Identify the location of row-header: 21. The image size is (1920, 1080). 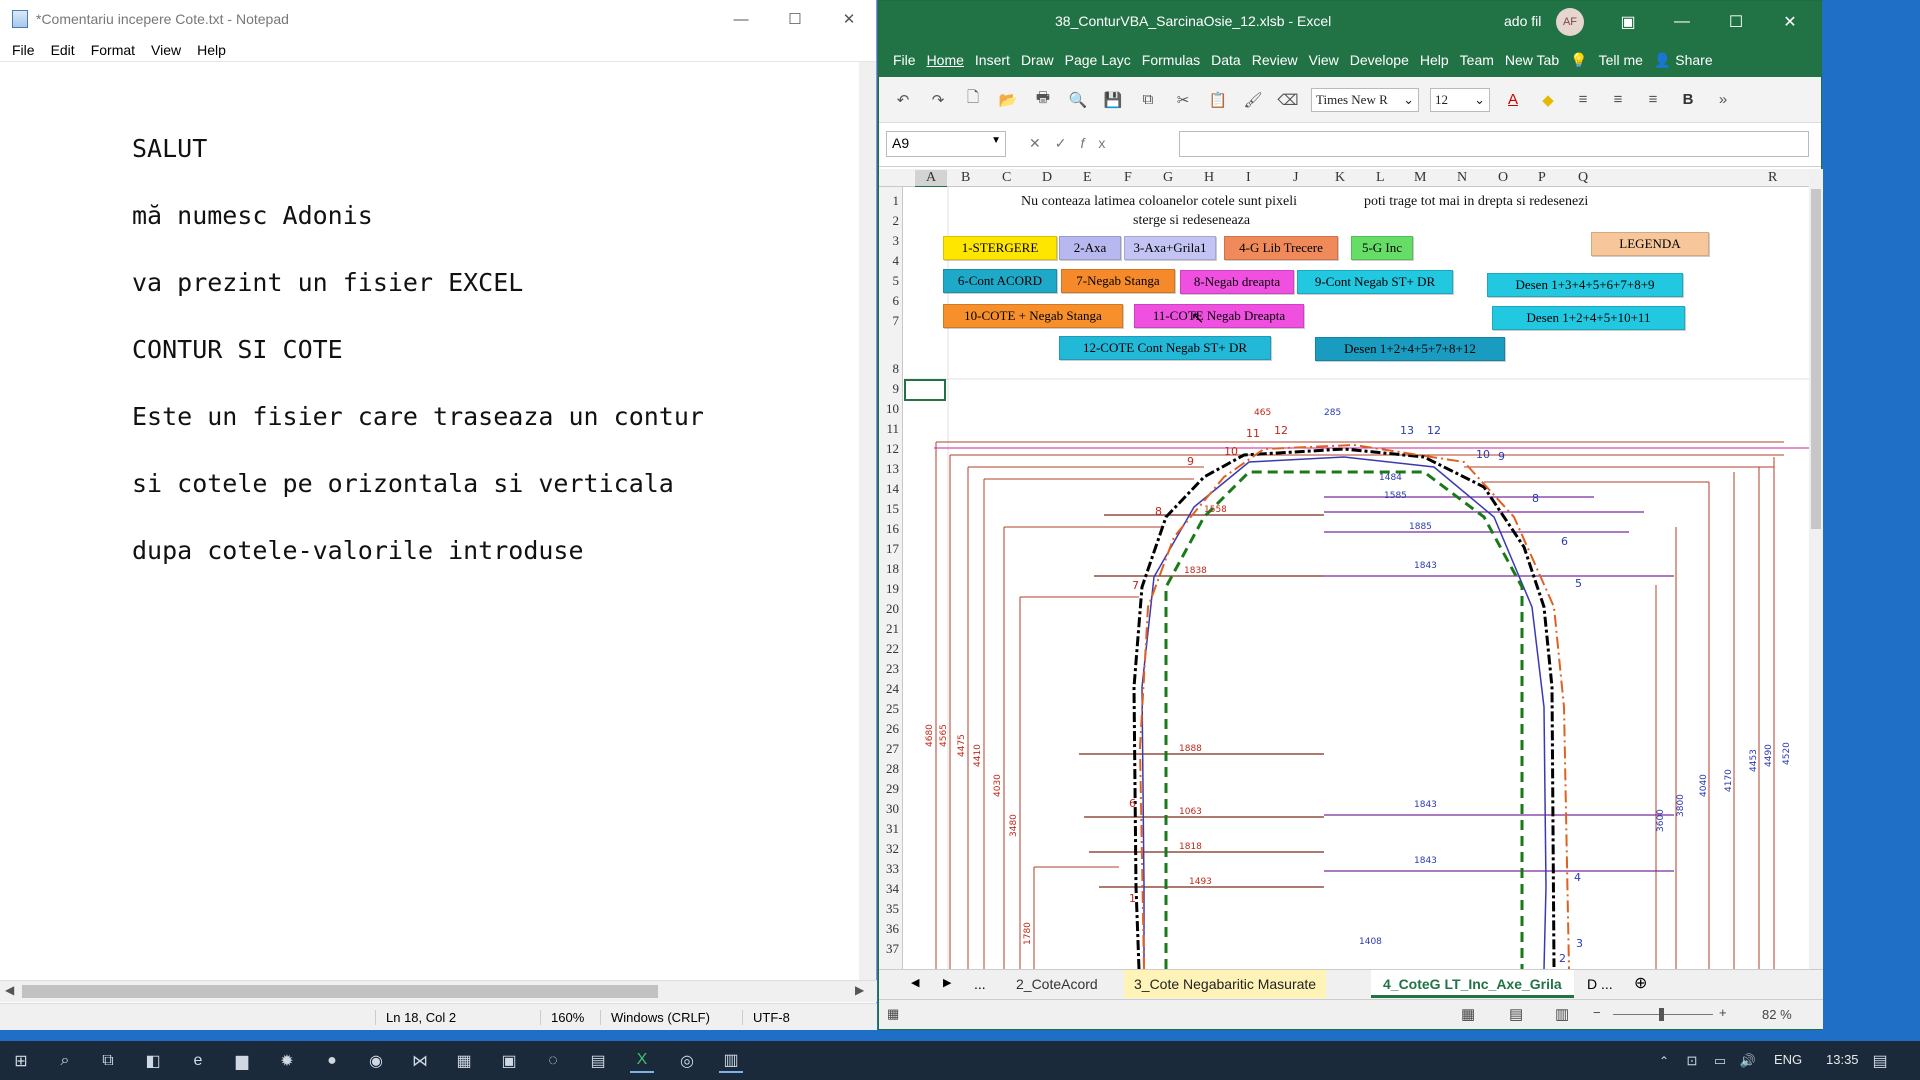
(892, 629).